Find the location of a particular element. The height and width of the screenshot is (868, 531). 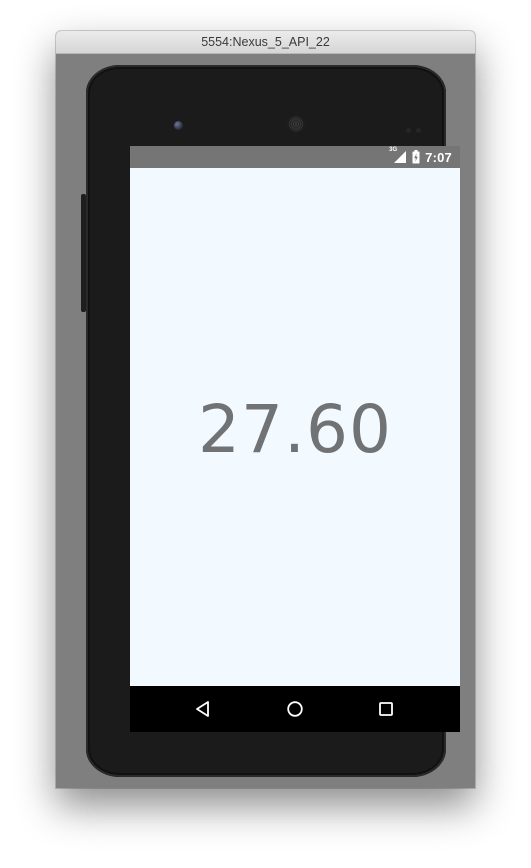

navigation-bar is located at coordinates (295, 709).